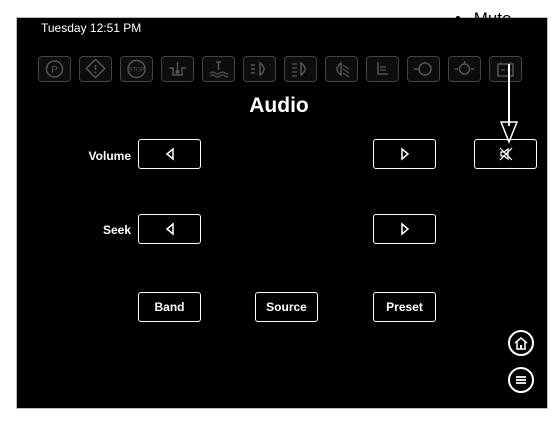  What do you see at coordinates (504, 49) in the screenshot?
I see `mute-callout-line2: Button` at bounding box center [504, 49].